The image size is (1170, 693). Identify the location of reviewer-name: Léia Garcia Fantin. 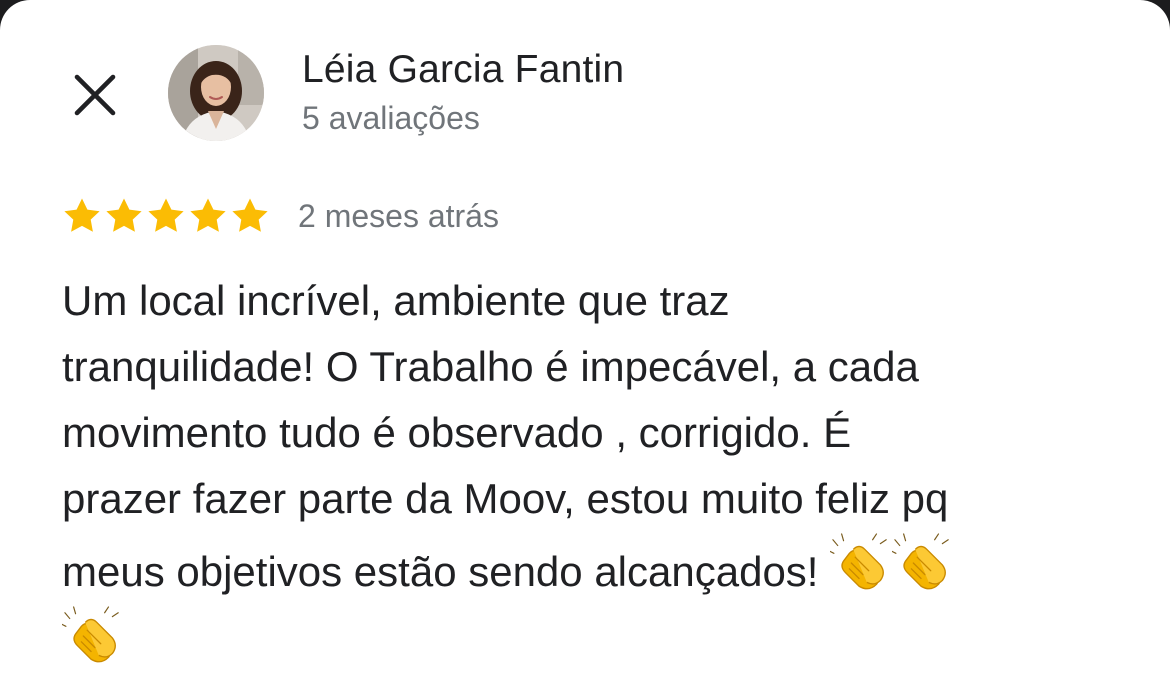
(463, 70).